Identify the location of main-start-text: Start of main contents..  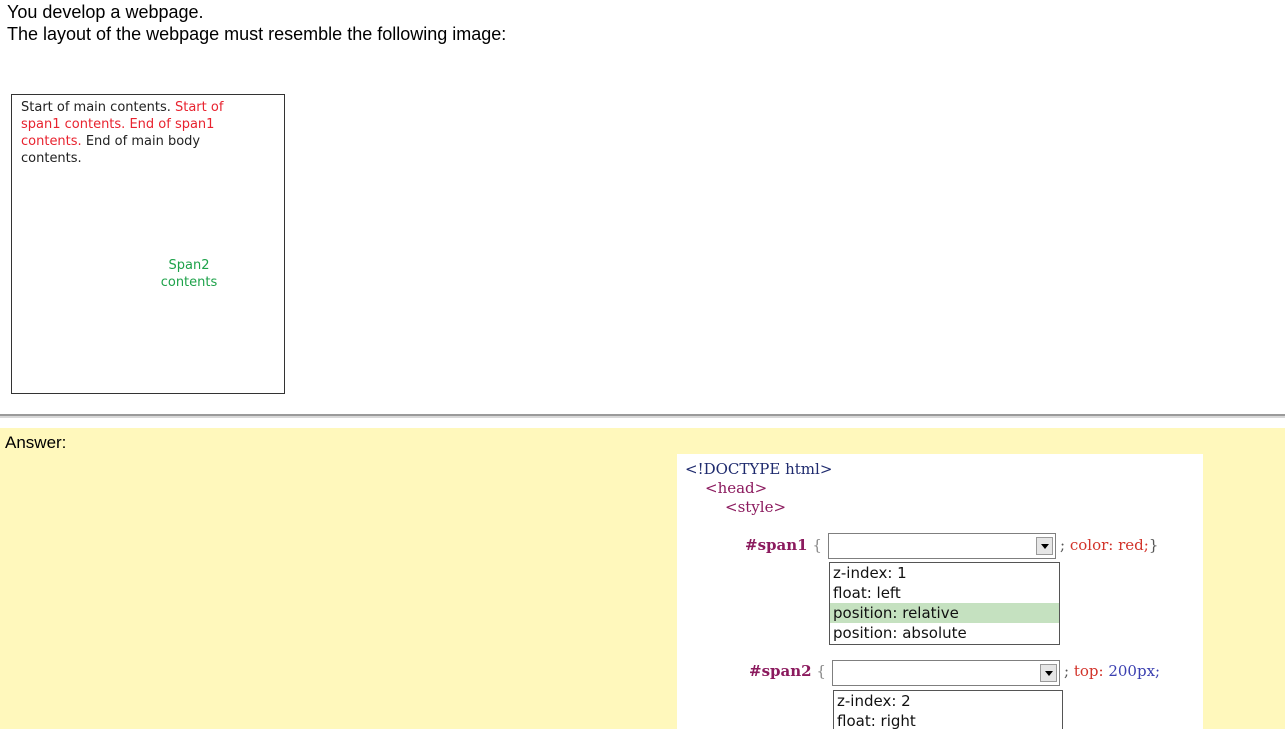
(96, 107).